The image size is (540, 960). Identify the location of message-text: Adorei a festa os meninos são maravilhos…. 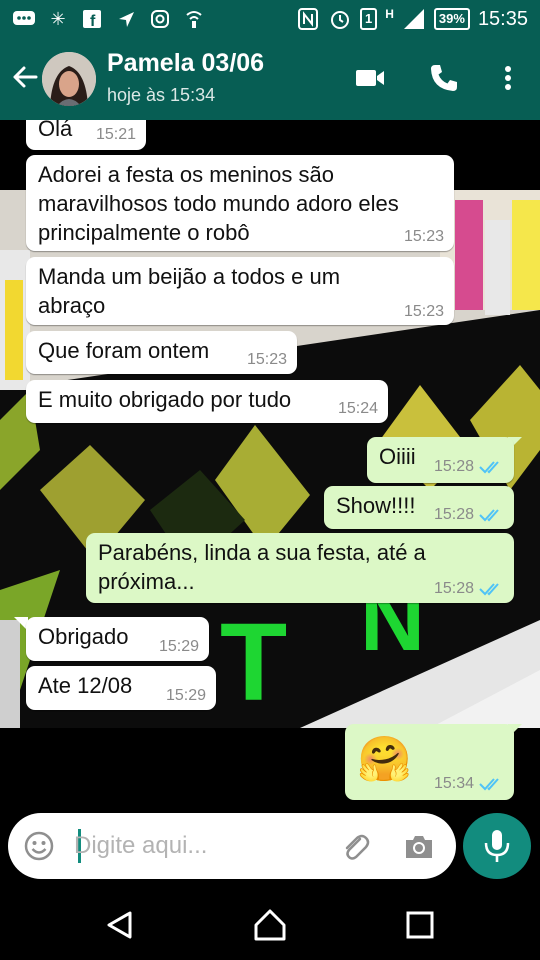
(218, 203).